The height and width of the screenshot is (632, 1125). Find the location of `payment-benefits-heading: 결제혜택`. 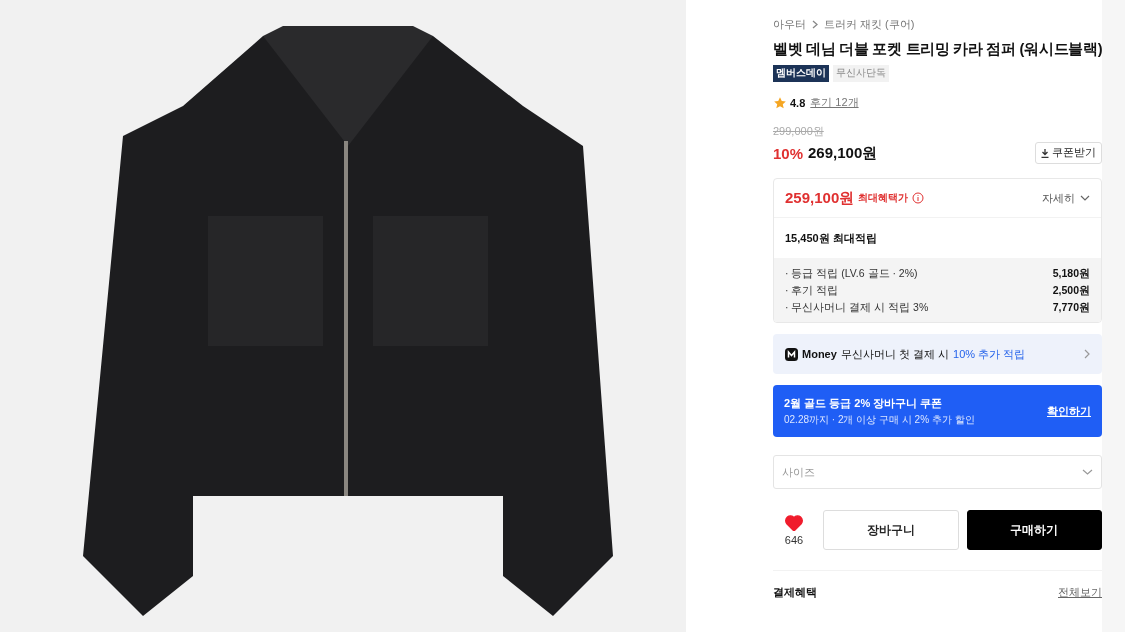

payment-benefits-heading: 결제혜택 is located at coordinates (795, 592).